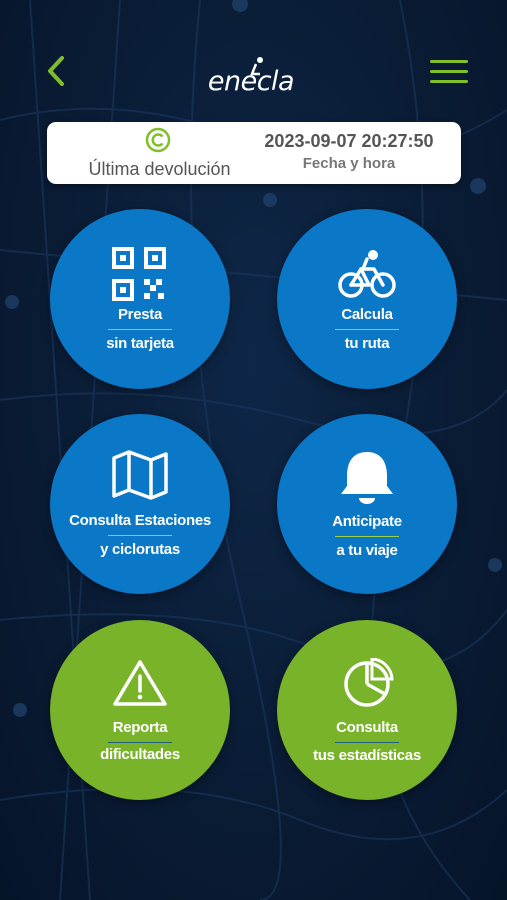  I want to click on borrow-without-card-button: Presta sin tarjeta, so click(140, 299).